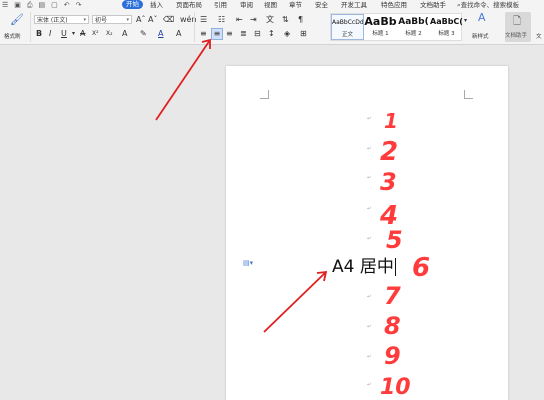 This screenshot has height=400, width=544. What do you see at coordinates (392, 296) in the screenshot?
I see `handwritten-number: 7` at bounding box center [392, 296].